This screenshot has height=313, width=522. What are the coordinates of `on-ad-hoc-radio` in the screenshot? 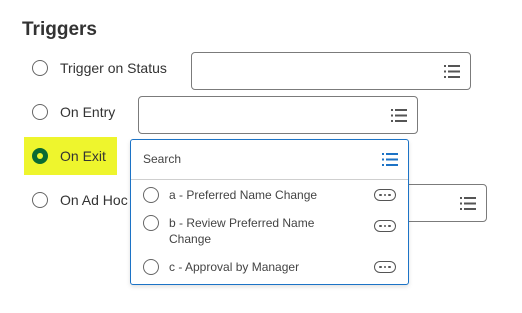 It's located at (40, 200).